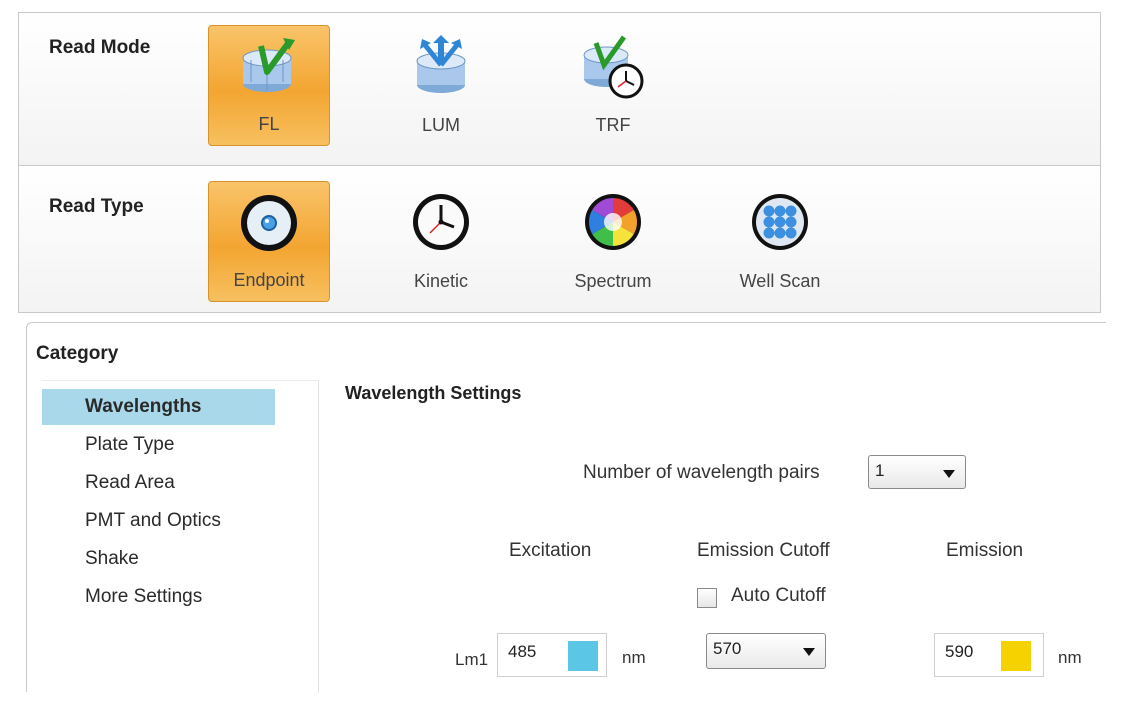  Describe the element at coordinates (158, 521) in the screenshot. I see `category-item-pmt-and-optics: PMT and Optics` at that location.